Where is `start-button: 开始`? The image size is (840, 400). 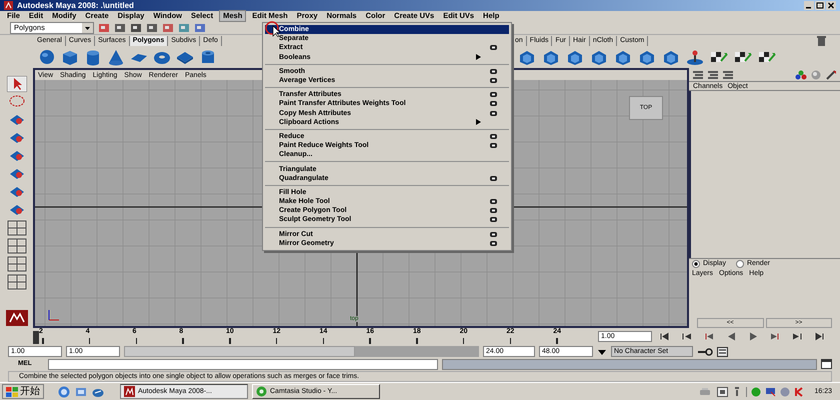
start-button: 开始 is located at coordinates (23, 391).